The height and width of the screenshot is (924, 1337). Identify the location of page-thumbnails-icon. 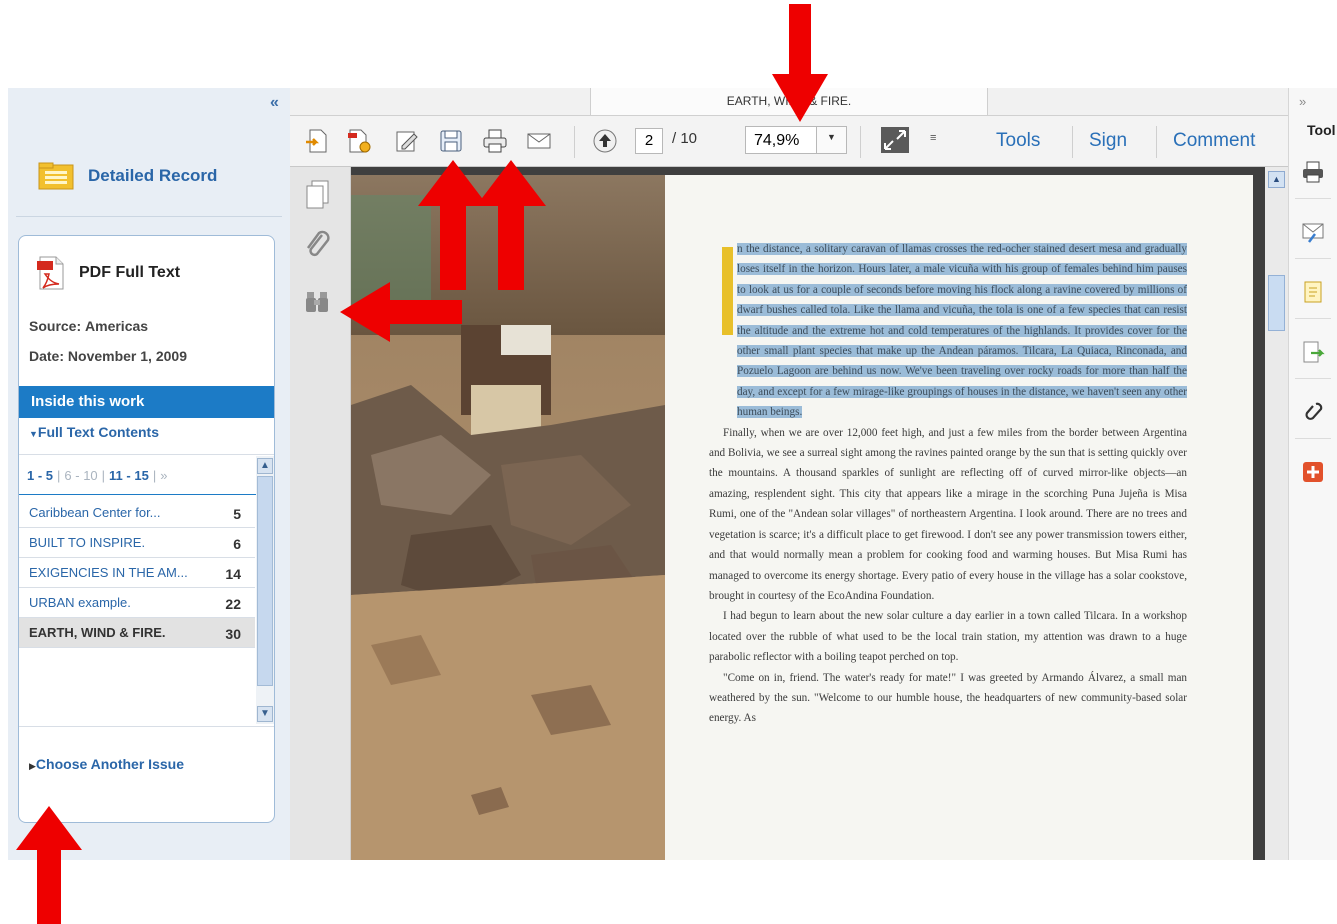
(318, 195).